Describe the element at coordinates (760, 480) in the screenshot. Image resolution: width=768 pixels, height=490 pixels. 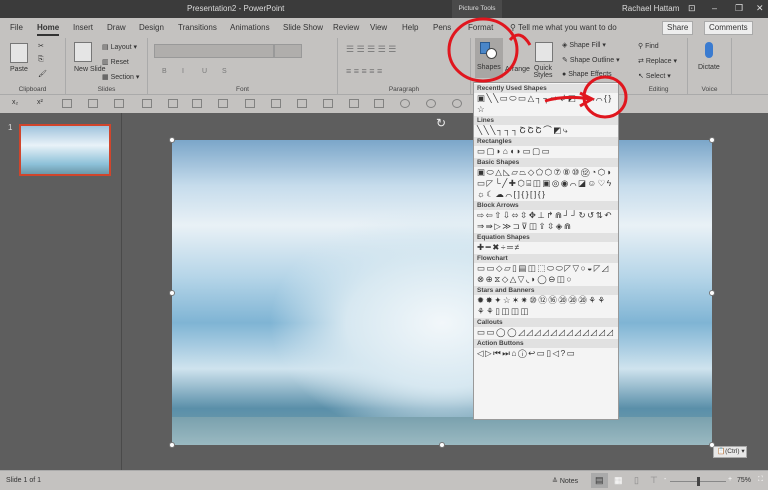
I see `fit-slide-icon: ⛶` at that location.